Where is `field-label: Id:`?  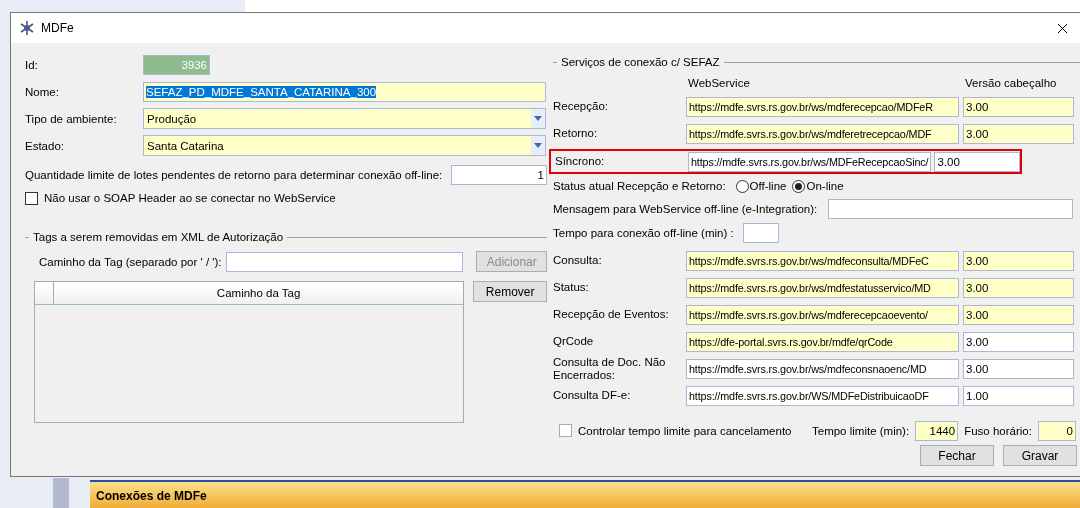 field-label: Id: is located at coordinates (32, 64).